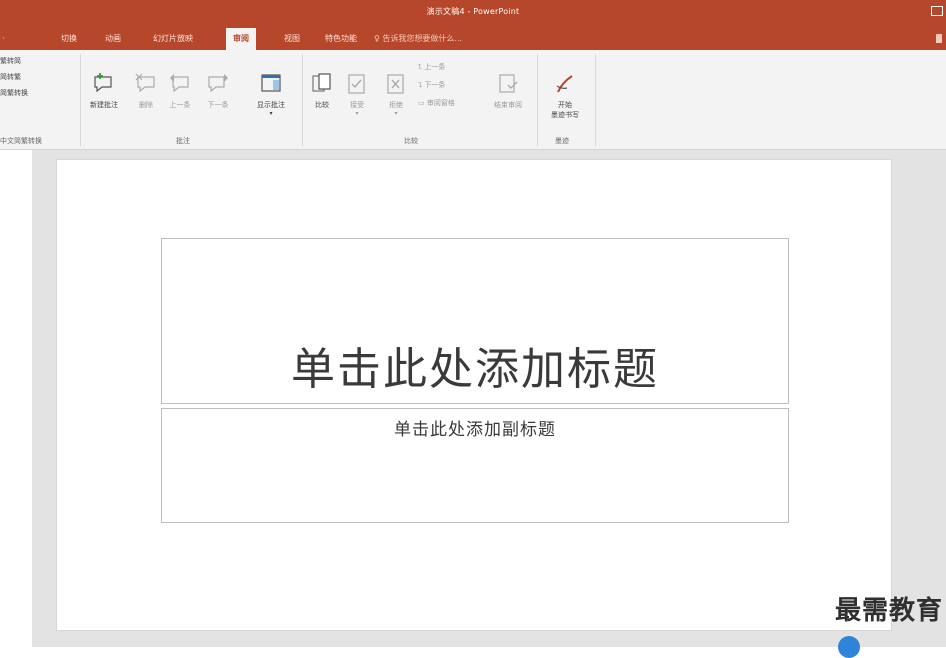 The height and width of the screenshot is (658, 946). Describe the element at coordinates (183, 141) in the screenshot. I see `group-label-comments: 批注` at that location.